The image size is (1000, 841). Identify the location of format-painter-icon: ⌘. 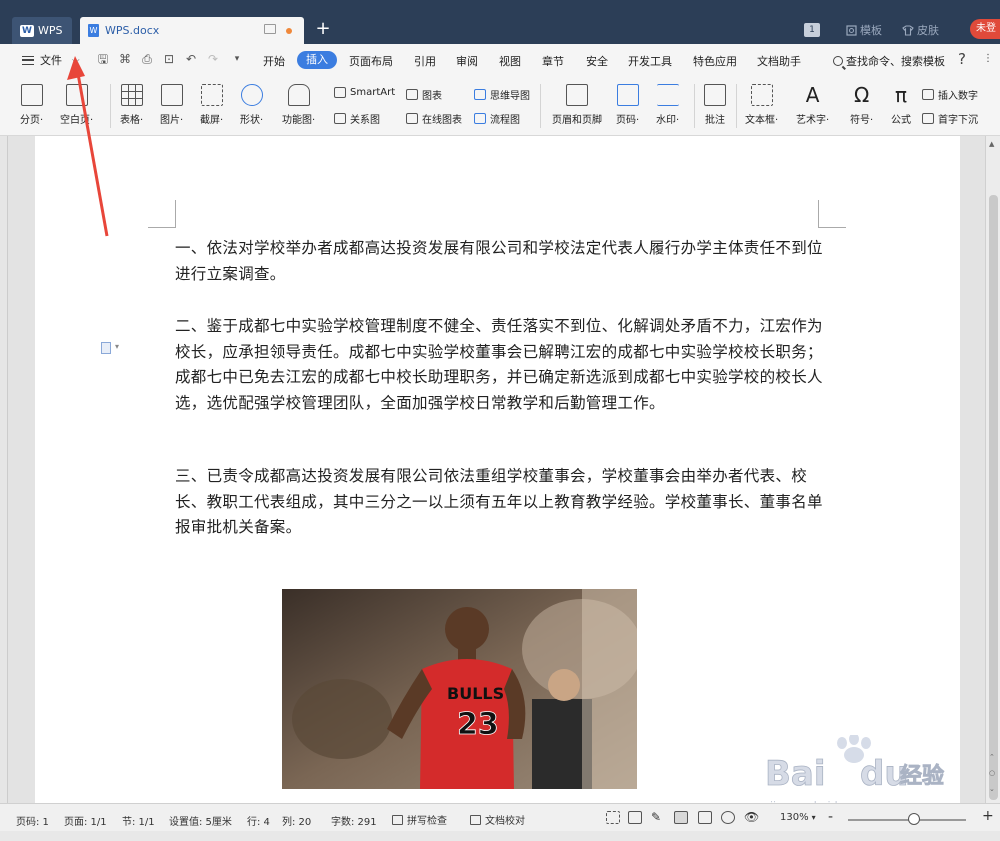
(125, 59).